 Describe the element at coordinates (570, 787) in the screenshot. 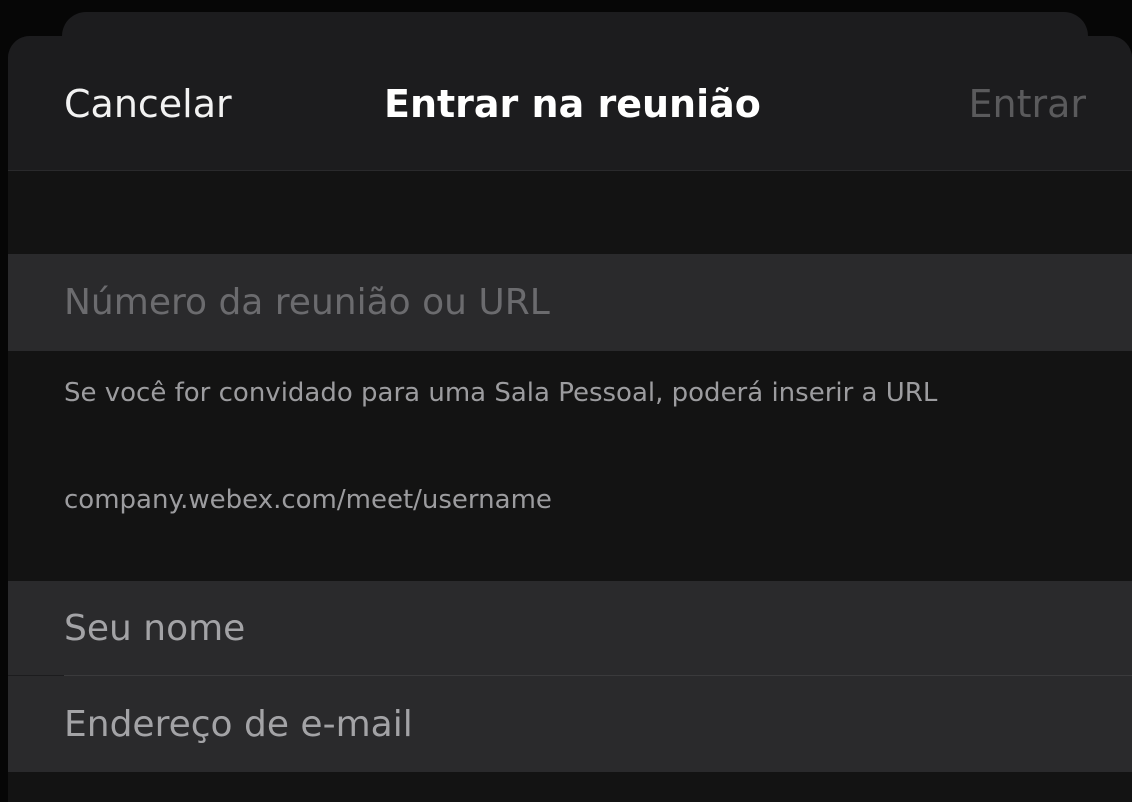

I see `bottom-spacer` at that location.